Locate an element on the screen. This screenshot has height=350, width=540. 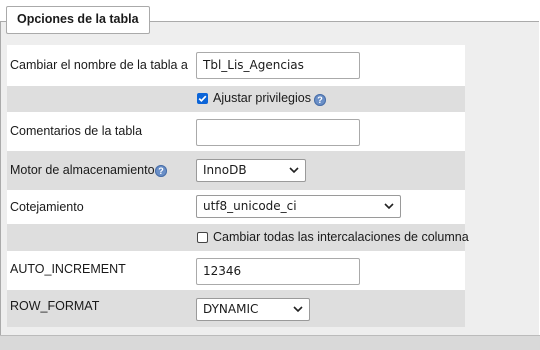
auto-increment-row: AUTO_INCREMENT 12346 is located at coordinates (236, 270).